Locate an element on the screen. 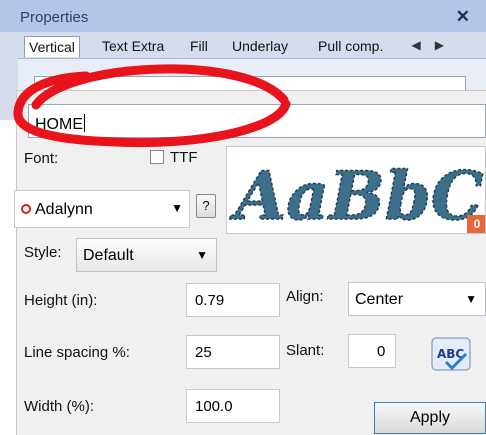  align-select-value: Center is located at coordinates (379, 299).